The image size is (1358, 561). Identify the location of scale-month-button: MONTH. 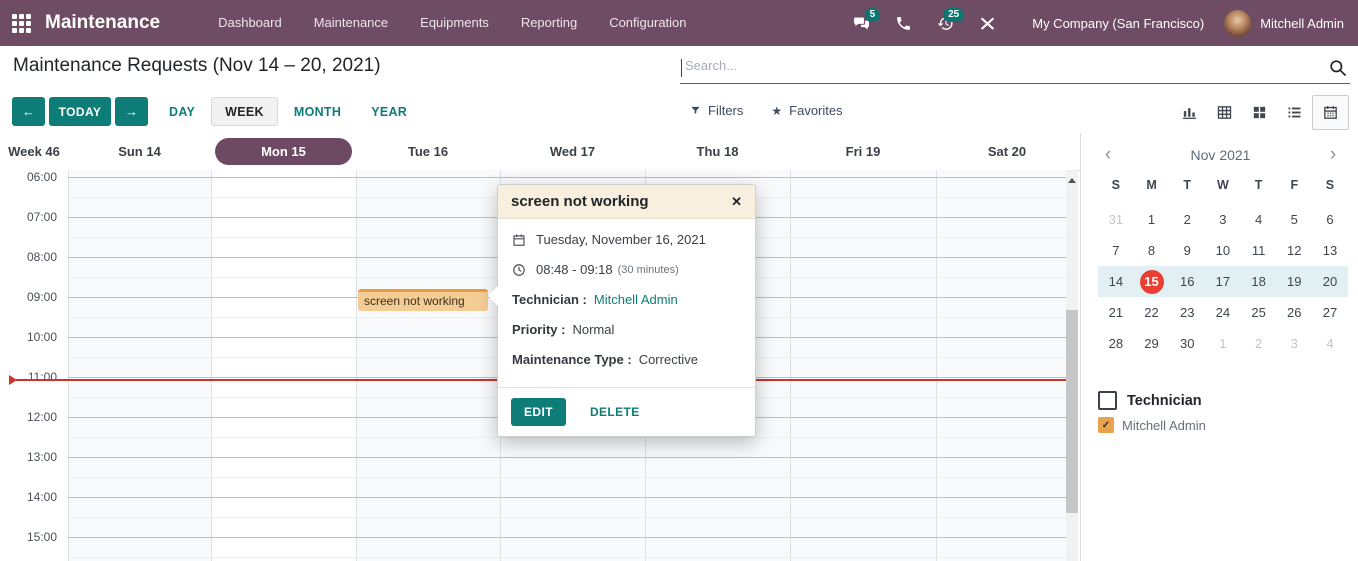
(317, 111).